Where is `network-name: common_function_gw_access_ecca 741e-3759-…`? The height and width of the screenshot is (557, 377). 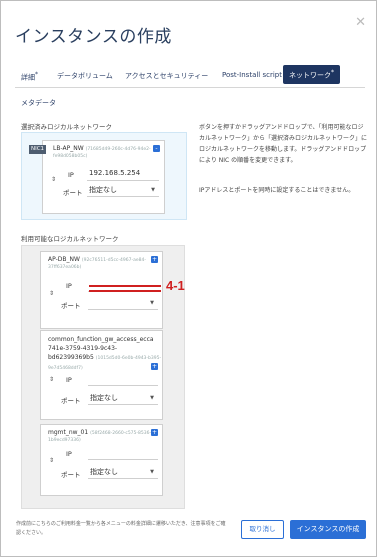 network-name: common_function_gw_access_ecca 741e-3759-… is located at coordinates (105, 353).